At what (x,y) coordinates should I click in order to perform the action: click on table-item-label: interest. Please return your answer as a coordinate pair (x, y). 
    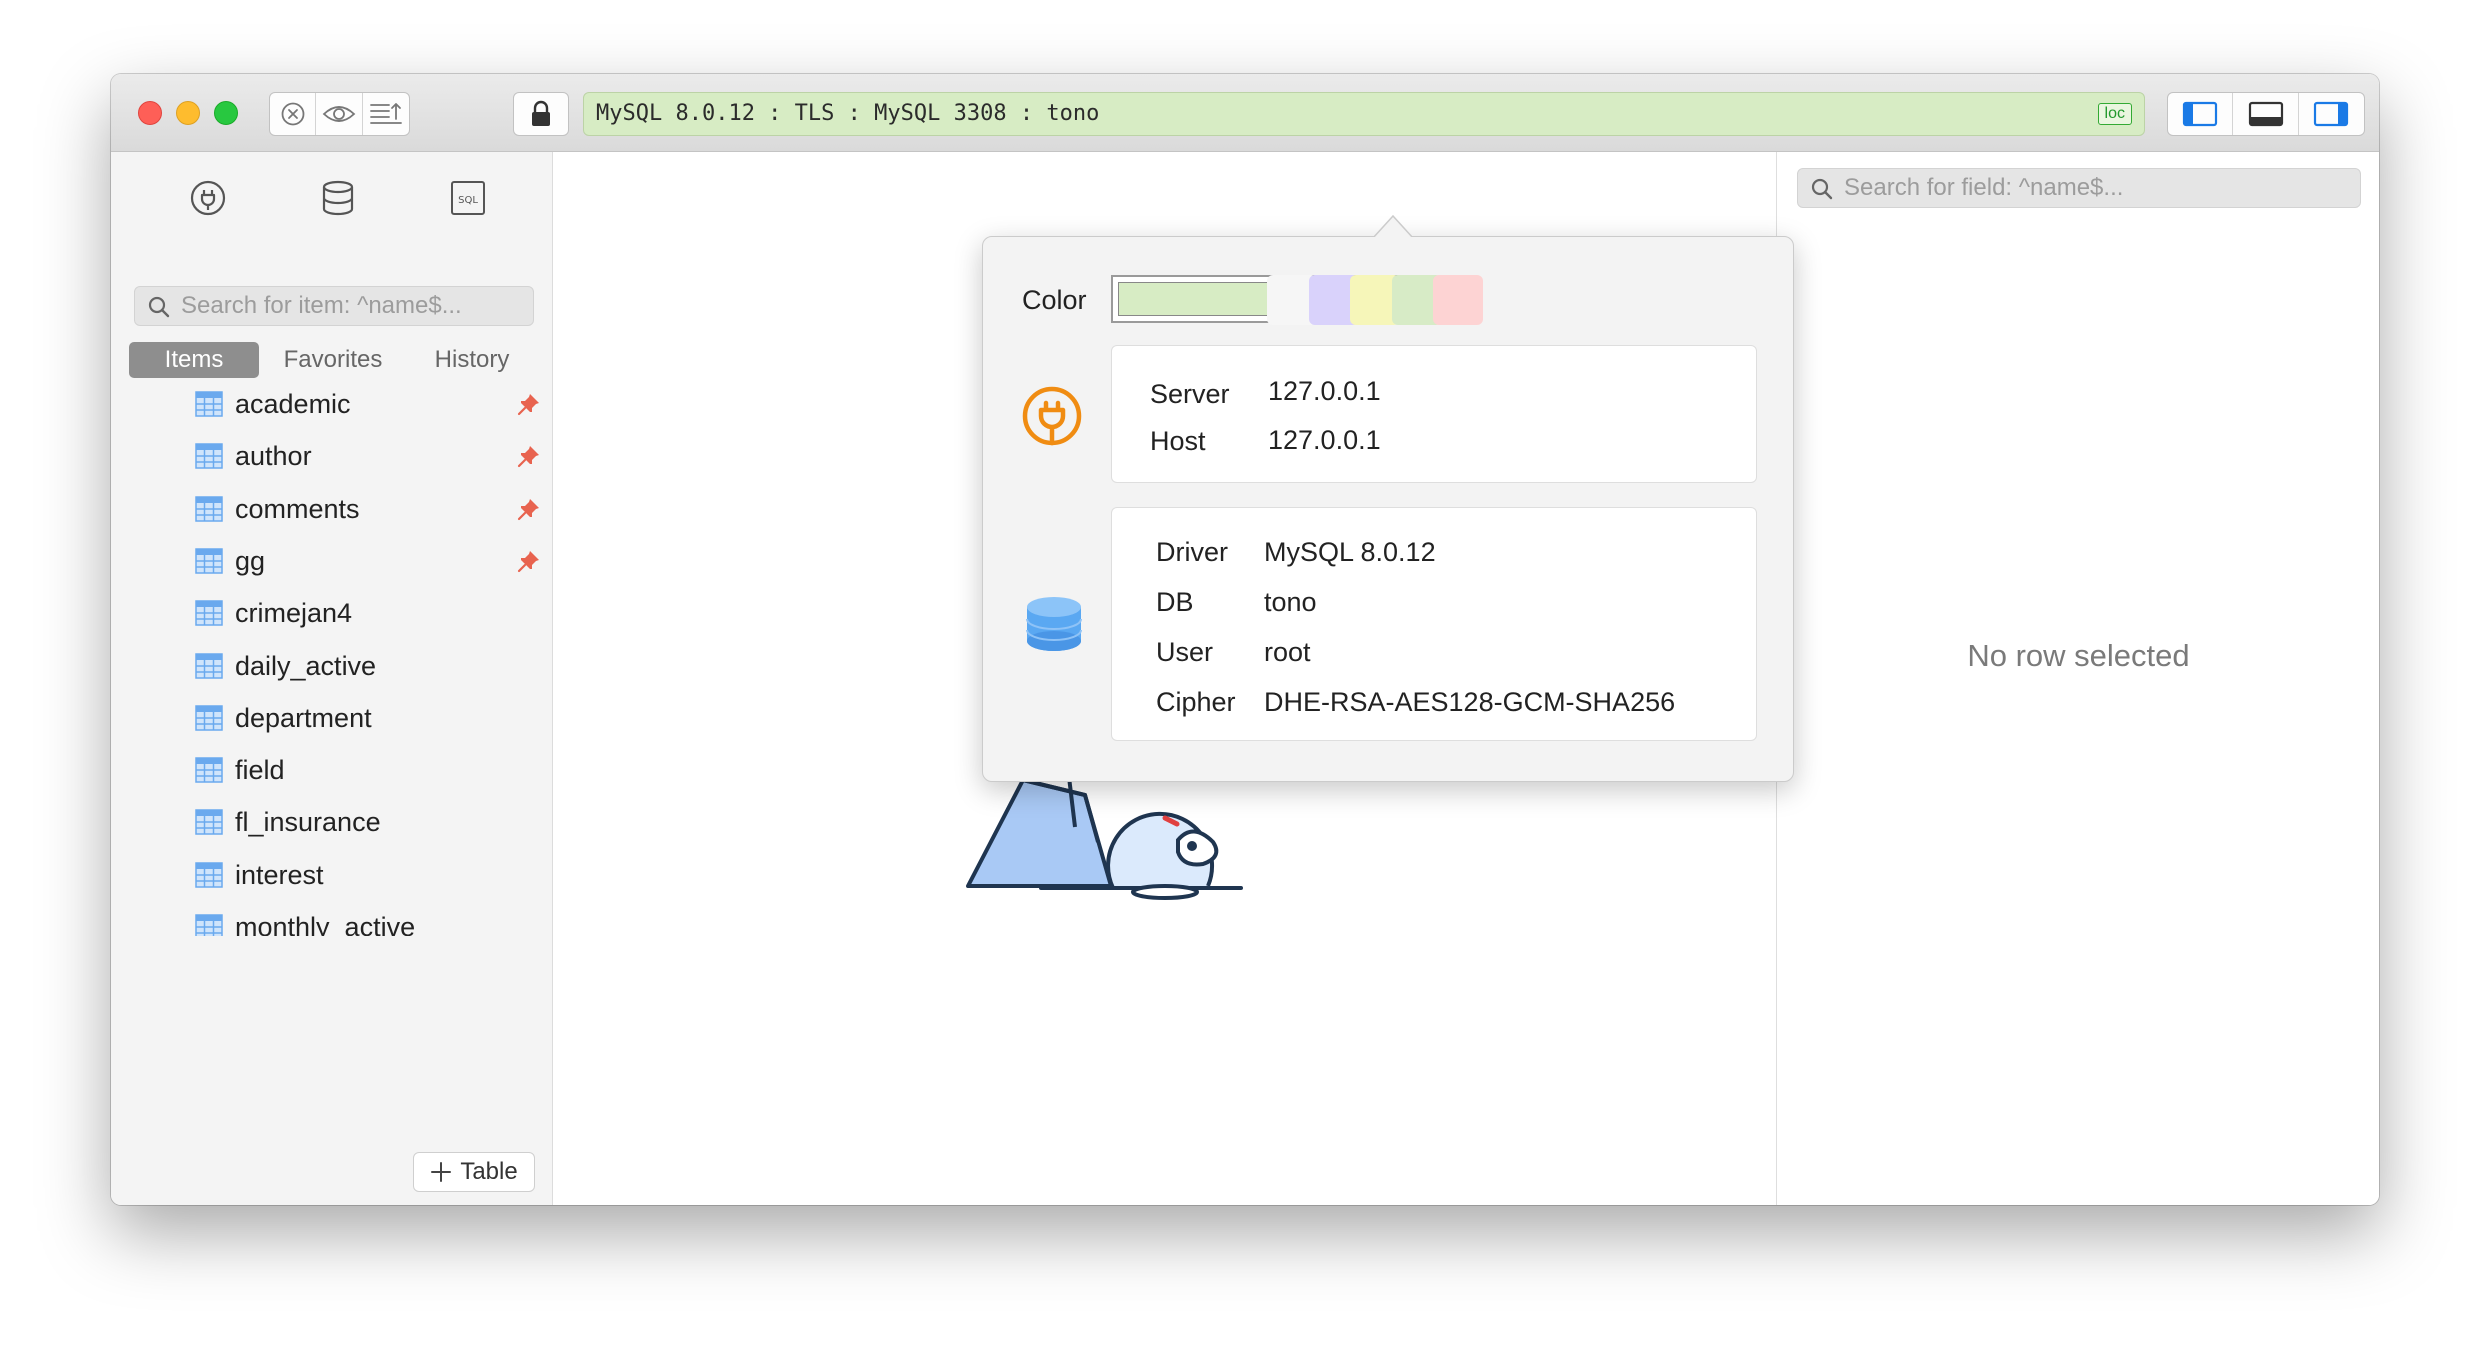
    Looking at the image, I should click on (279, 874).